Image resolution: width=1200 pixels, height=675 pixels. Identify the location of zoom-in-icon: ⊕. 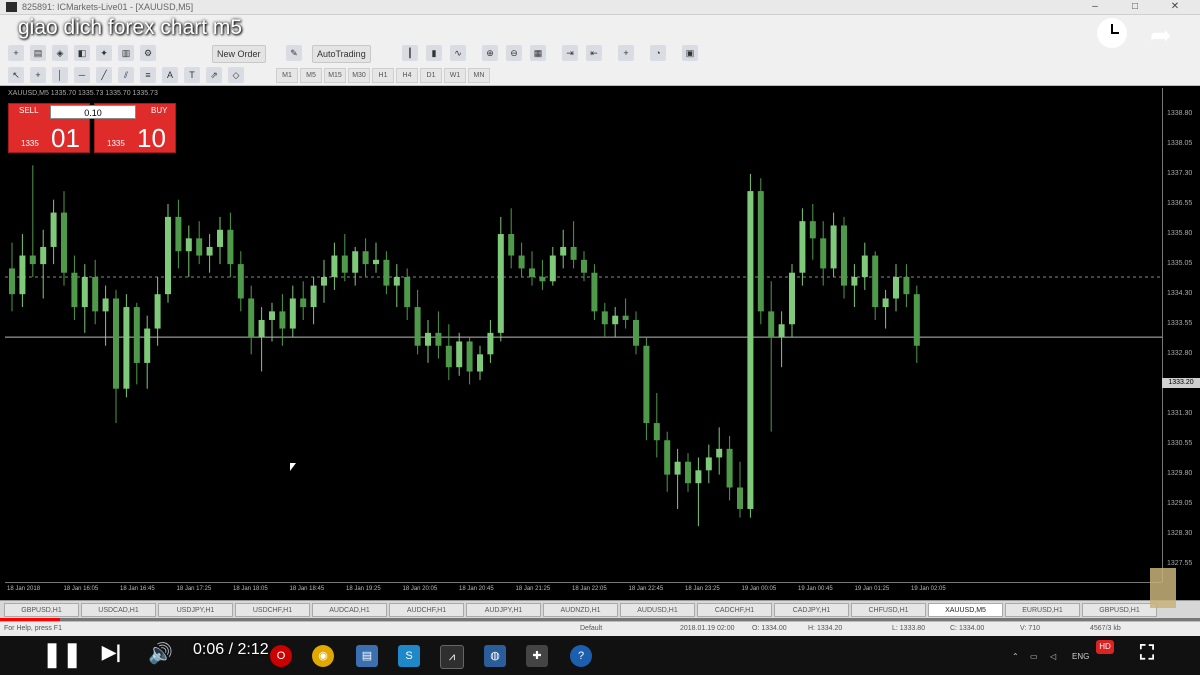
(490, 53).